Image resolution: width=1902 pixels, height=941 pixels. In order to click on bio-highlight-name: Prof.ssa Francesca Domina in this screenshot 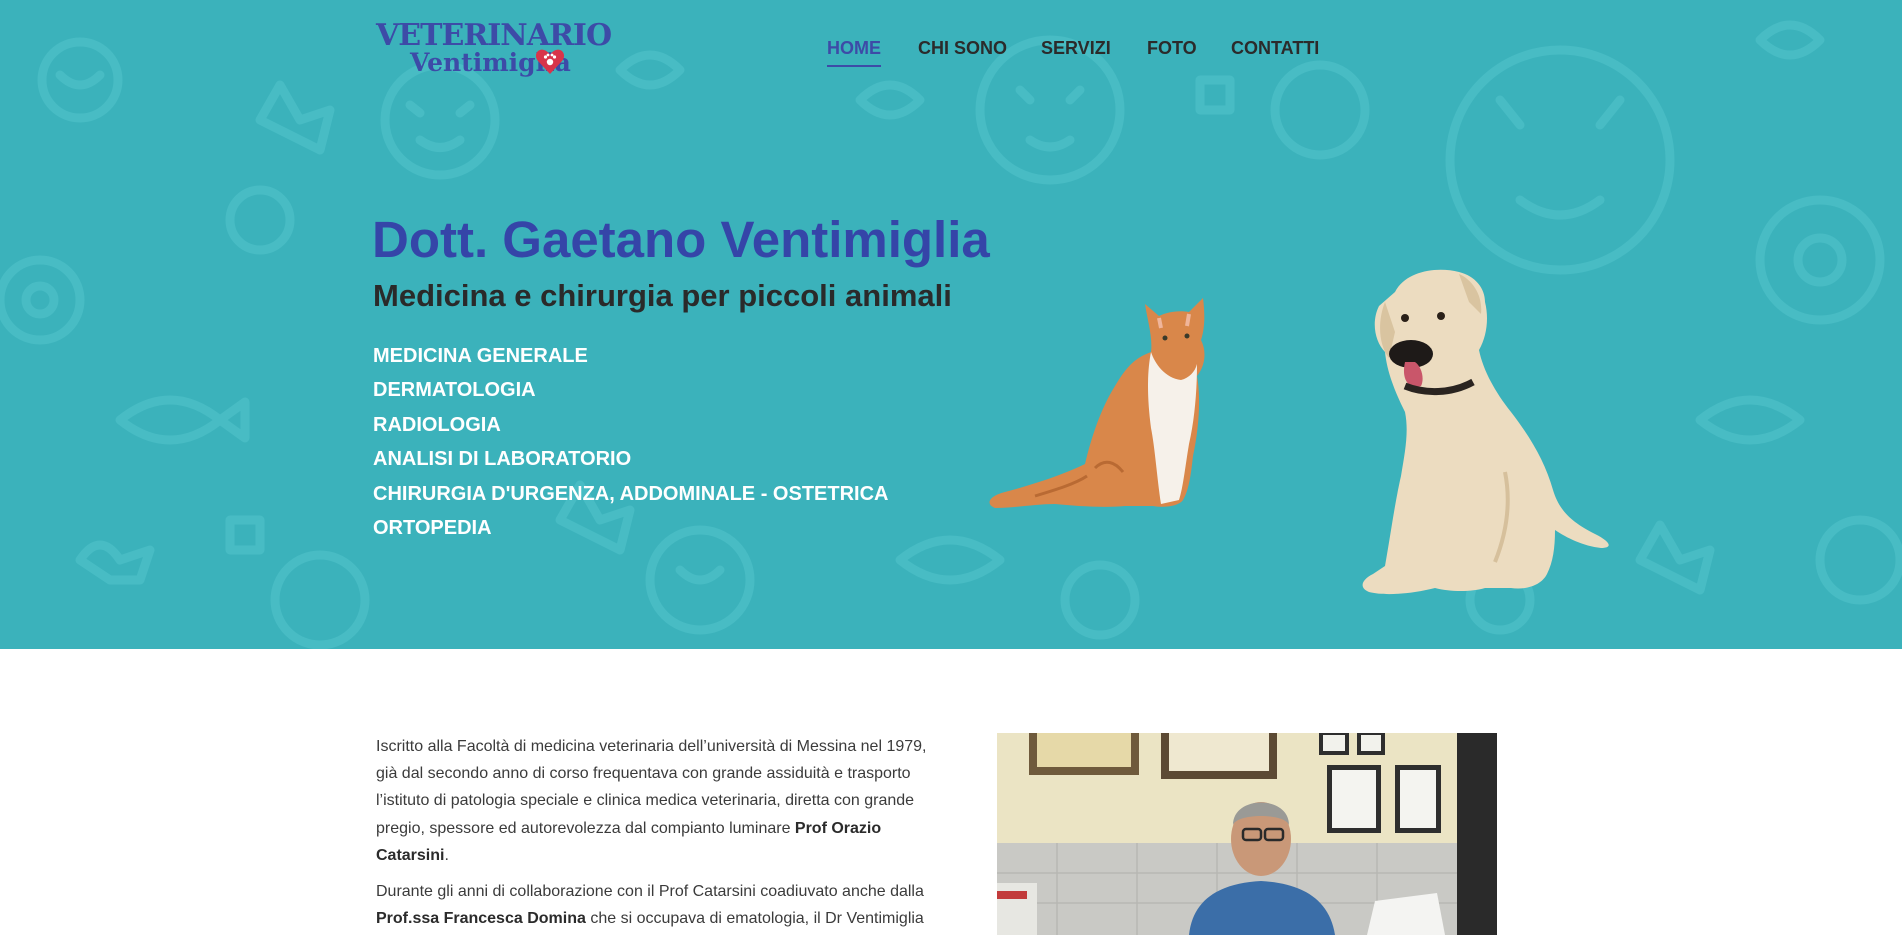, I will do `click(481, 919)`.